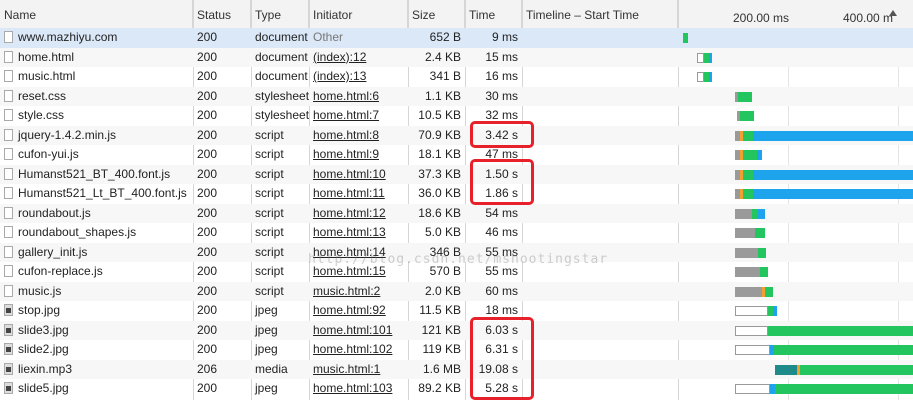 The width and height of the screenshot is (913, 400). Describe the element at coordinates (358, 155) in the screenshot. I see `request-initiator: home.html:9` at that location.